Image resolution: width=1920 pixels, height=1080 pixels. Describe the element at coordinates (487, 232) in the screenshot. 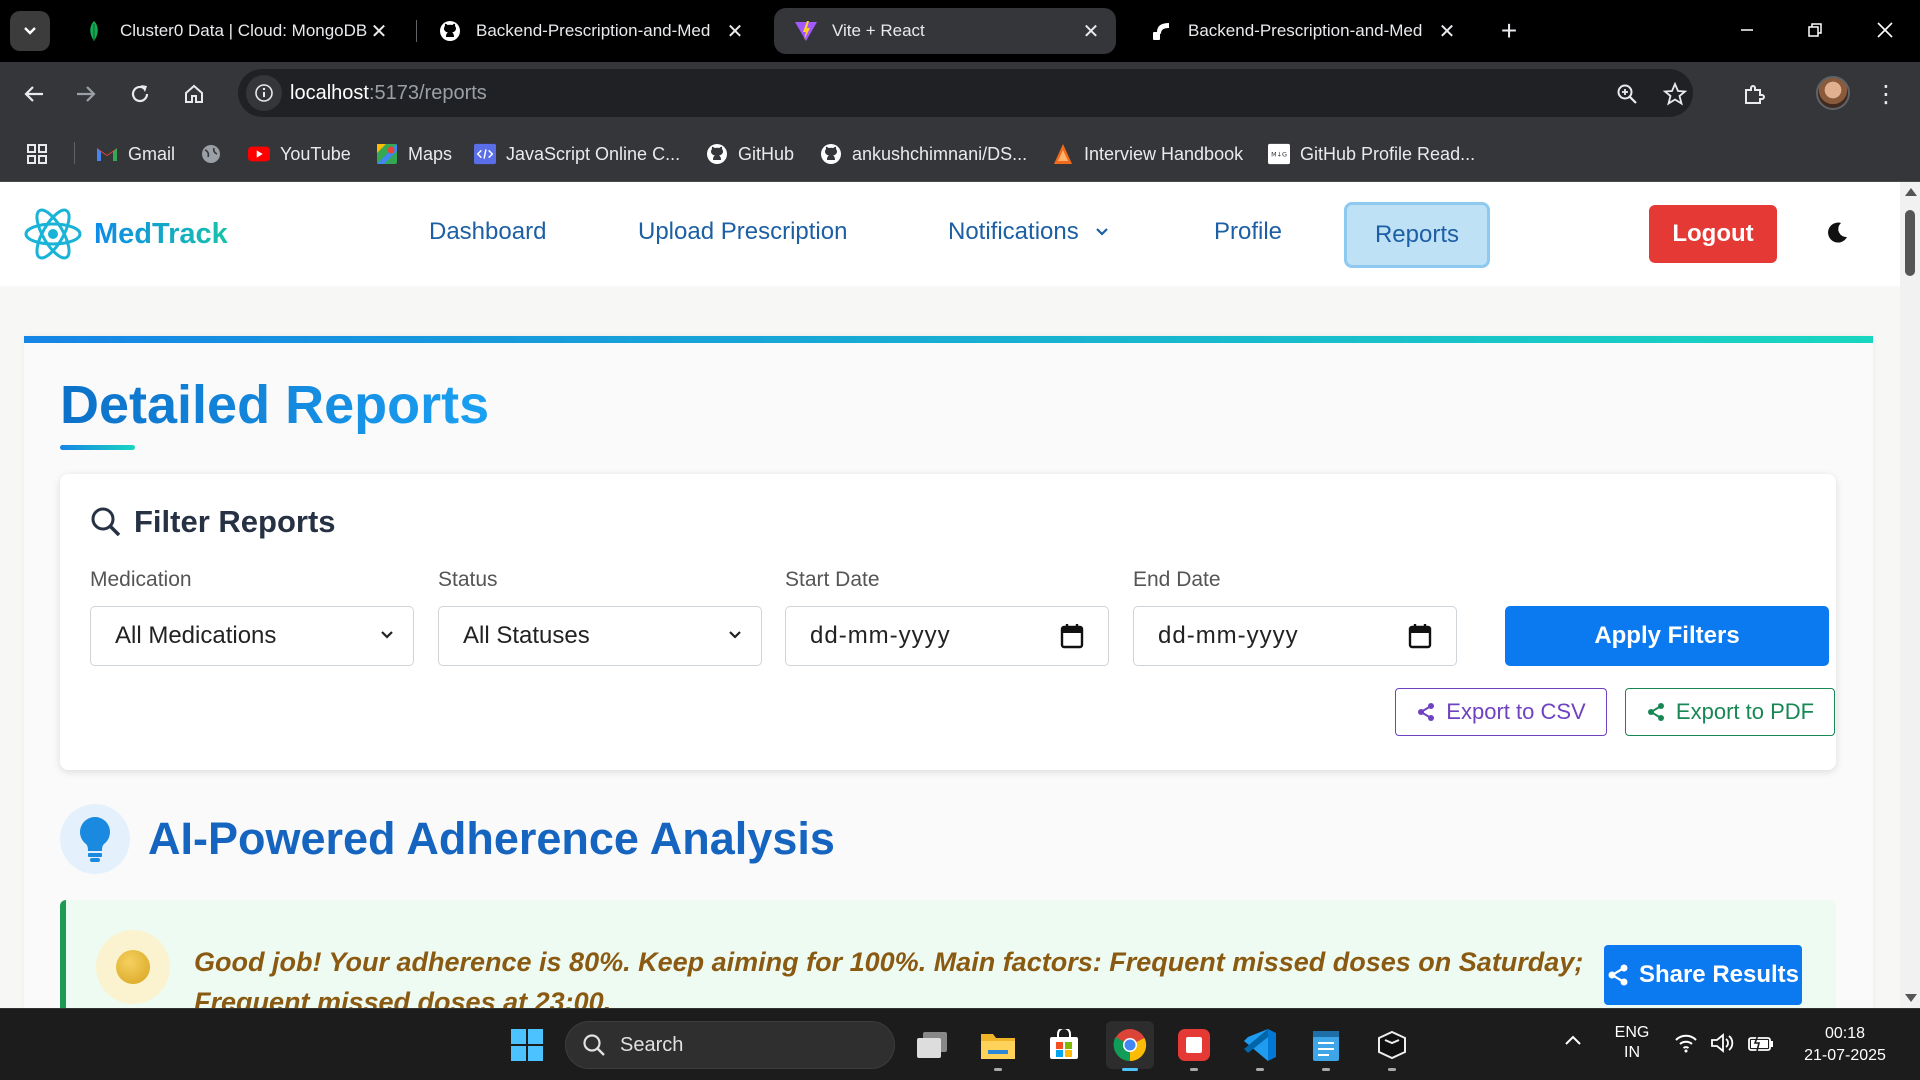

I see `nav-dashboard: Dashboard` at that location.